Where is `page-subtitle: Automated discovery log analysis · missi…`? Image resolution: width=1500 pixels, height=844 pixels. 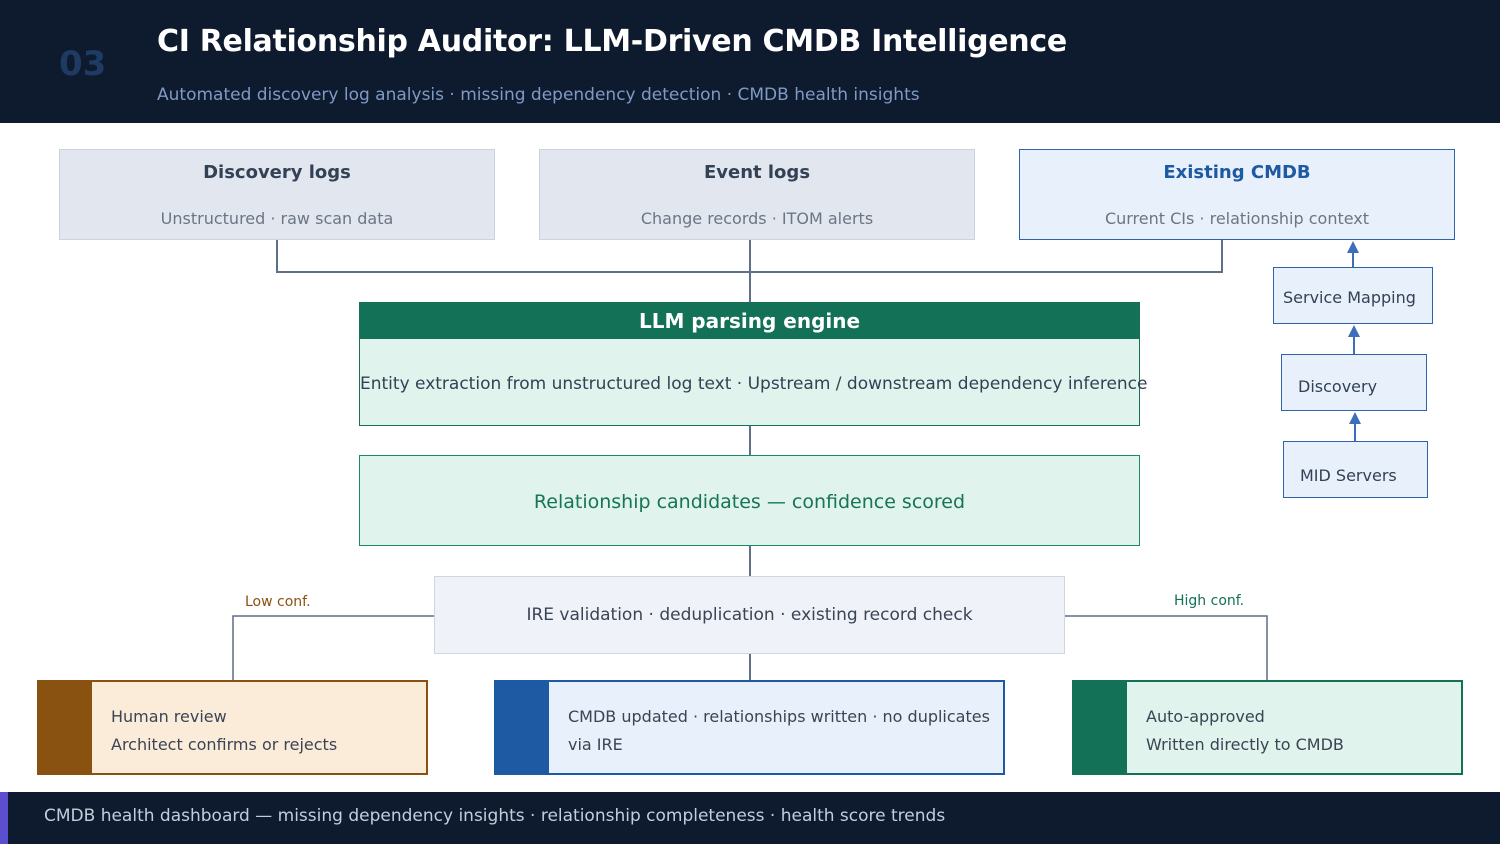 page-subtitle: Automated discovery log analysis · missi… is located at coordinates (538, 95).